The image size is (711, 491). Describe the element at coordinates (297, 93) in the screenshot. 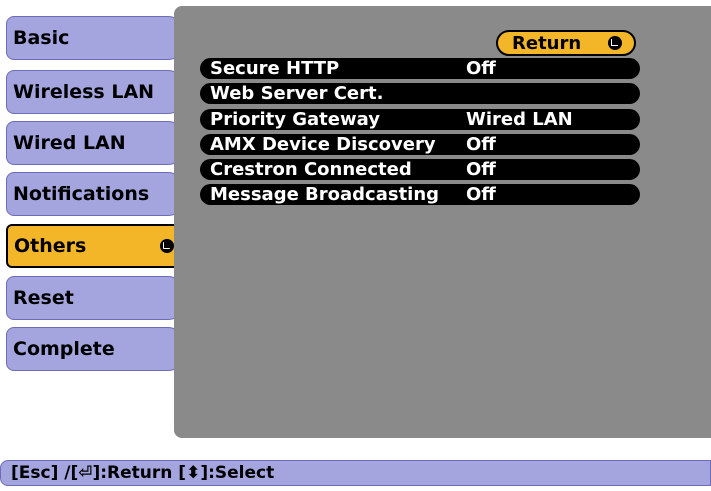

I see `setting-label: Web Server Cert.` at that location.